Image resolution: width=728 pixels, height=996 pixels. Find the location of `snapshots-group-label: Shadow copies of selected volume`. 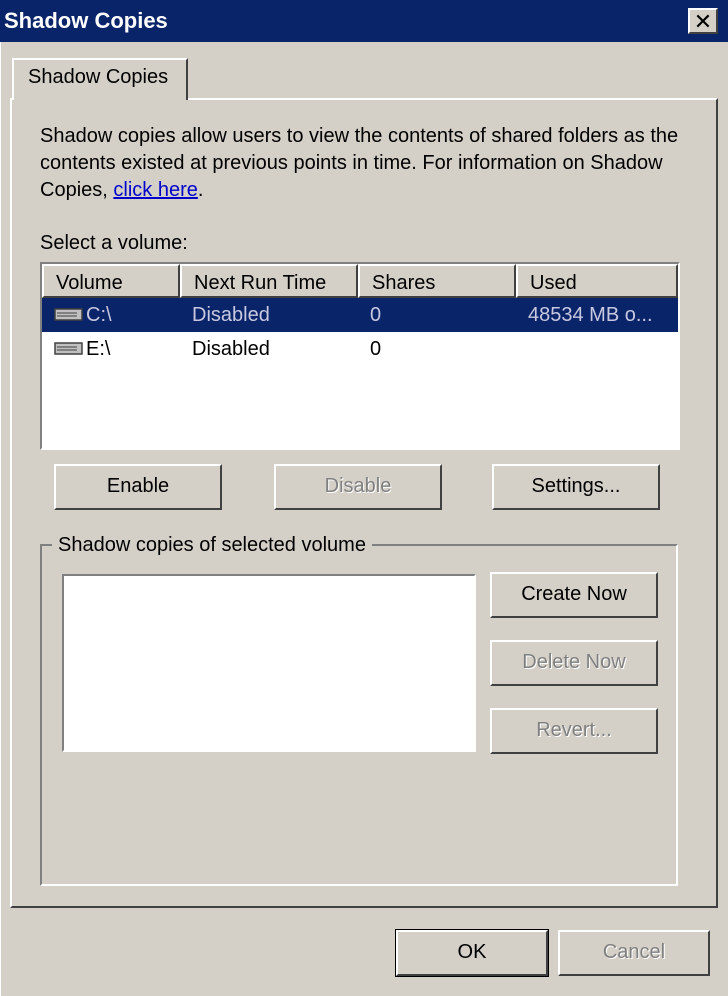

snapshots-group-label: Shadow copies of selected volume is located at coordinates (212, 545).